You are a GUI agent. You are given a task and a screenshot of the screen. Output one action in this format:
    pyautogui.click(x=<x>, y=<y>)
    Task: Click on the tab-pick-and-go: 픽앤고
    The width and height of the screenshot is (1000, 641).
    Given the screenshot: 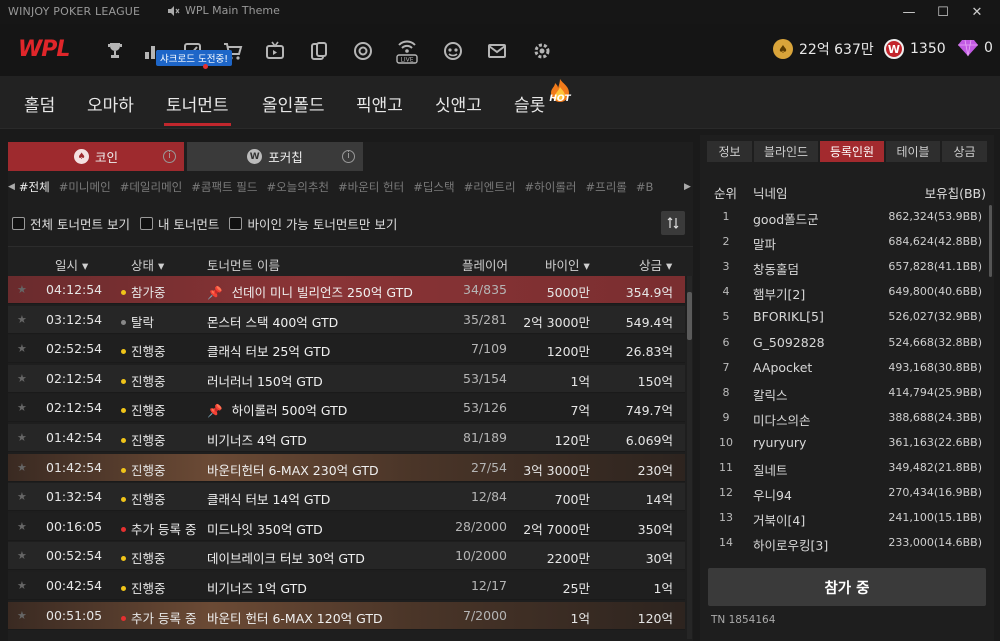 What is the action you would take?
    pyautogui.click(x=379, y=103)
    